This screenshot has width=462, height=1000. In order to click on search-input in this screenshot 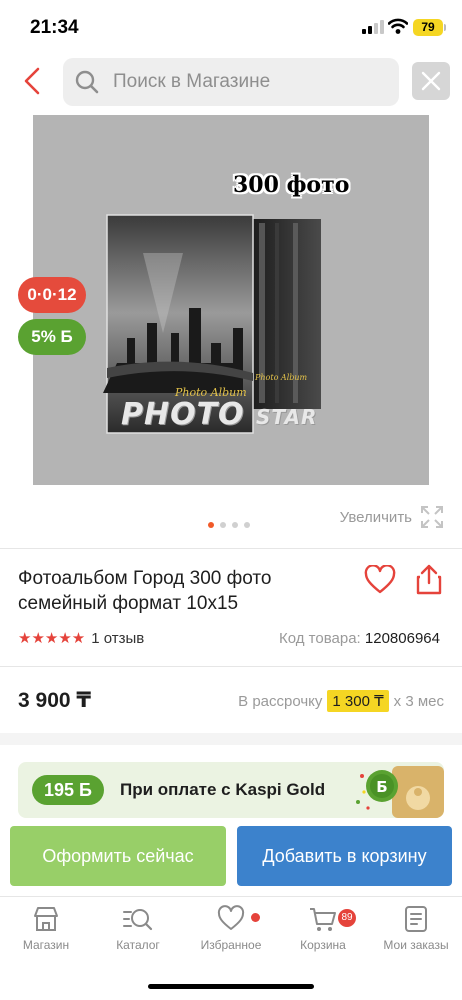, I will do `click(253, 82)`.